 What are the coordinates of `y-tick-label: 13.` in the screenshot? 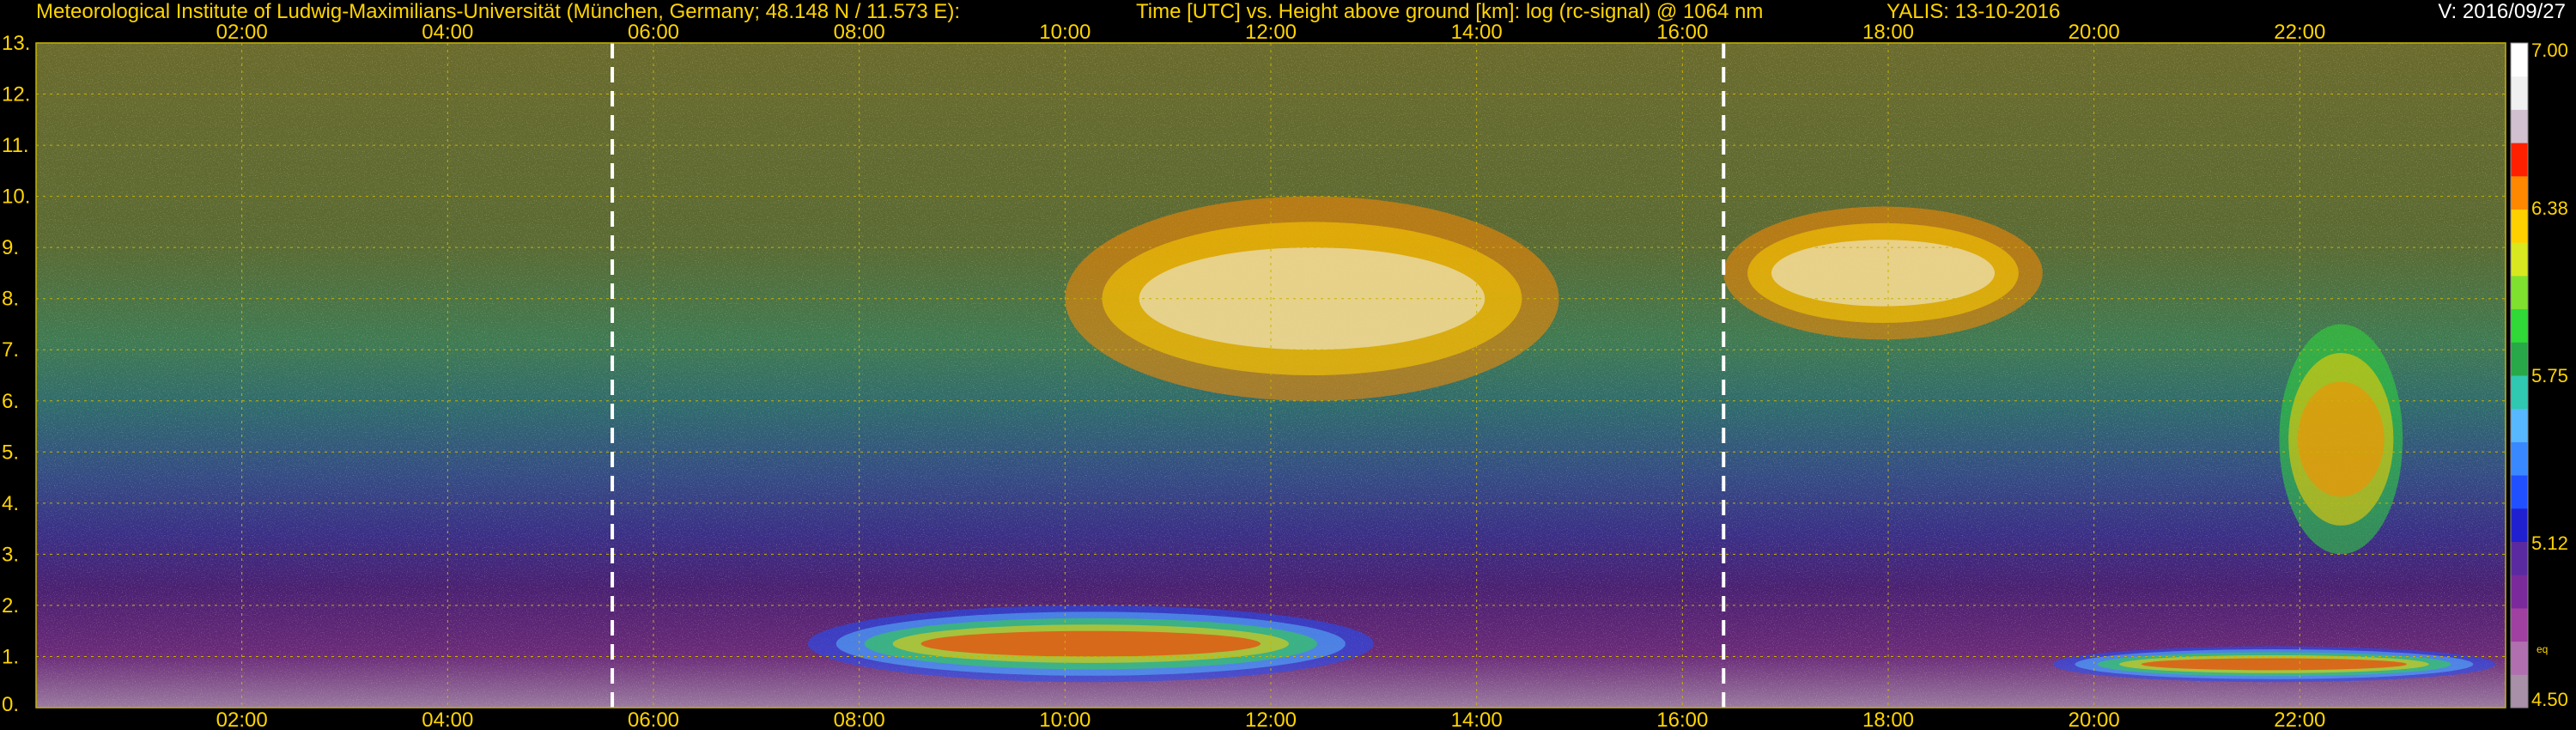 It's located at (16, 43).